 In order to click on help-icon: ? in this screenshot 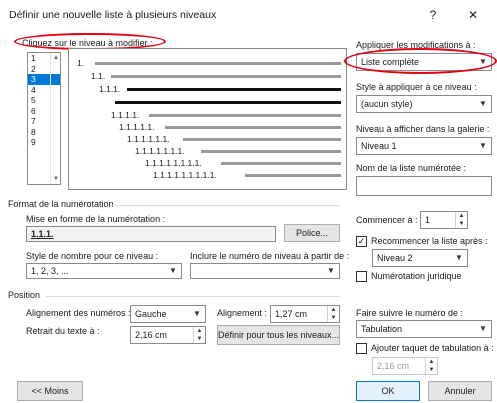, I will do `click(433, 15)`.